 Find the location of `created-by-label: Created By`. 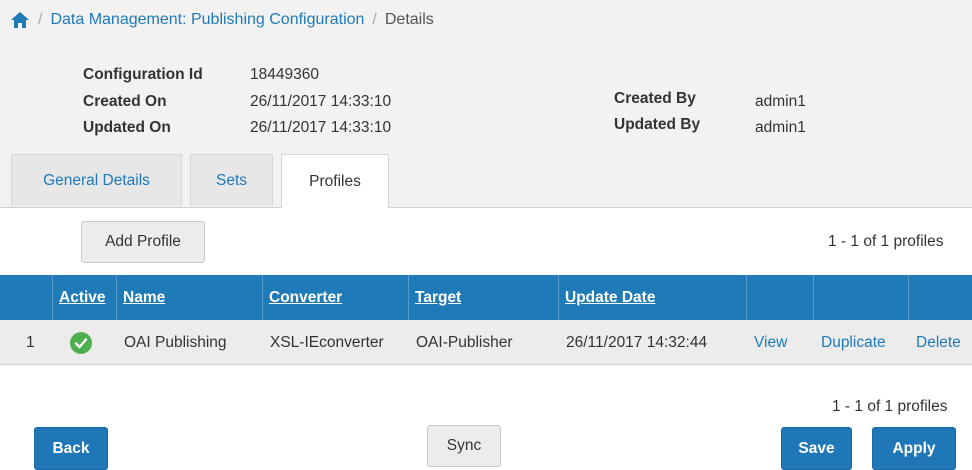

created-by-label: Created By is located at coordinates (655, 98).